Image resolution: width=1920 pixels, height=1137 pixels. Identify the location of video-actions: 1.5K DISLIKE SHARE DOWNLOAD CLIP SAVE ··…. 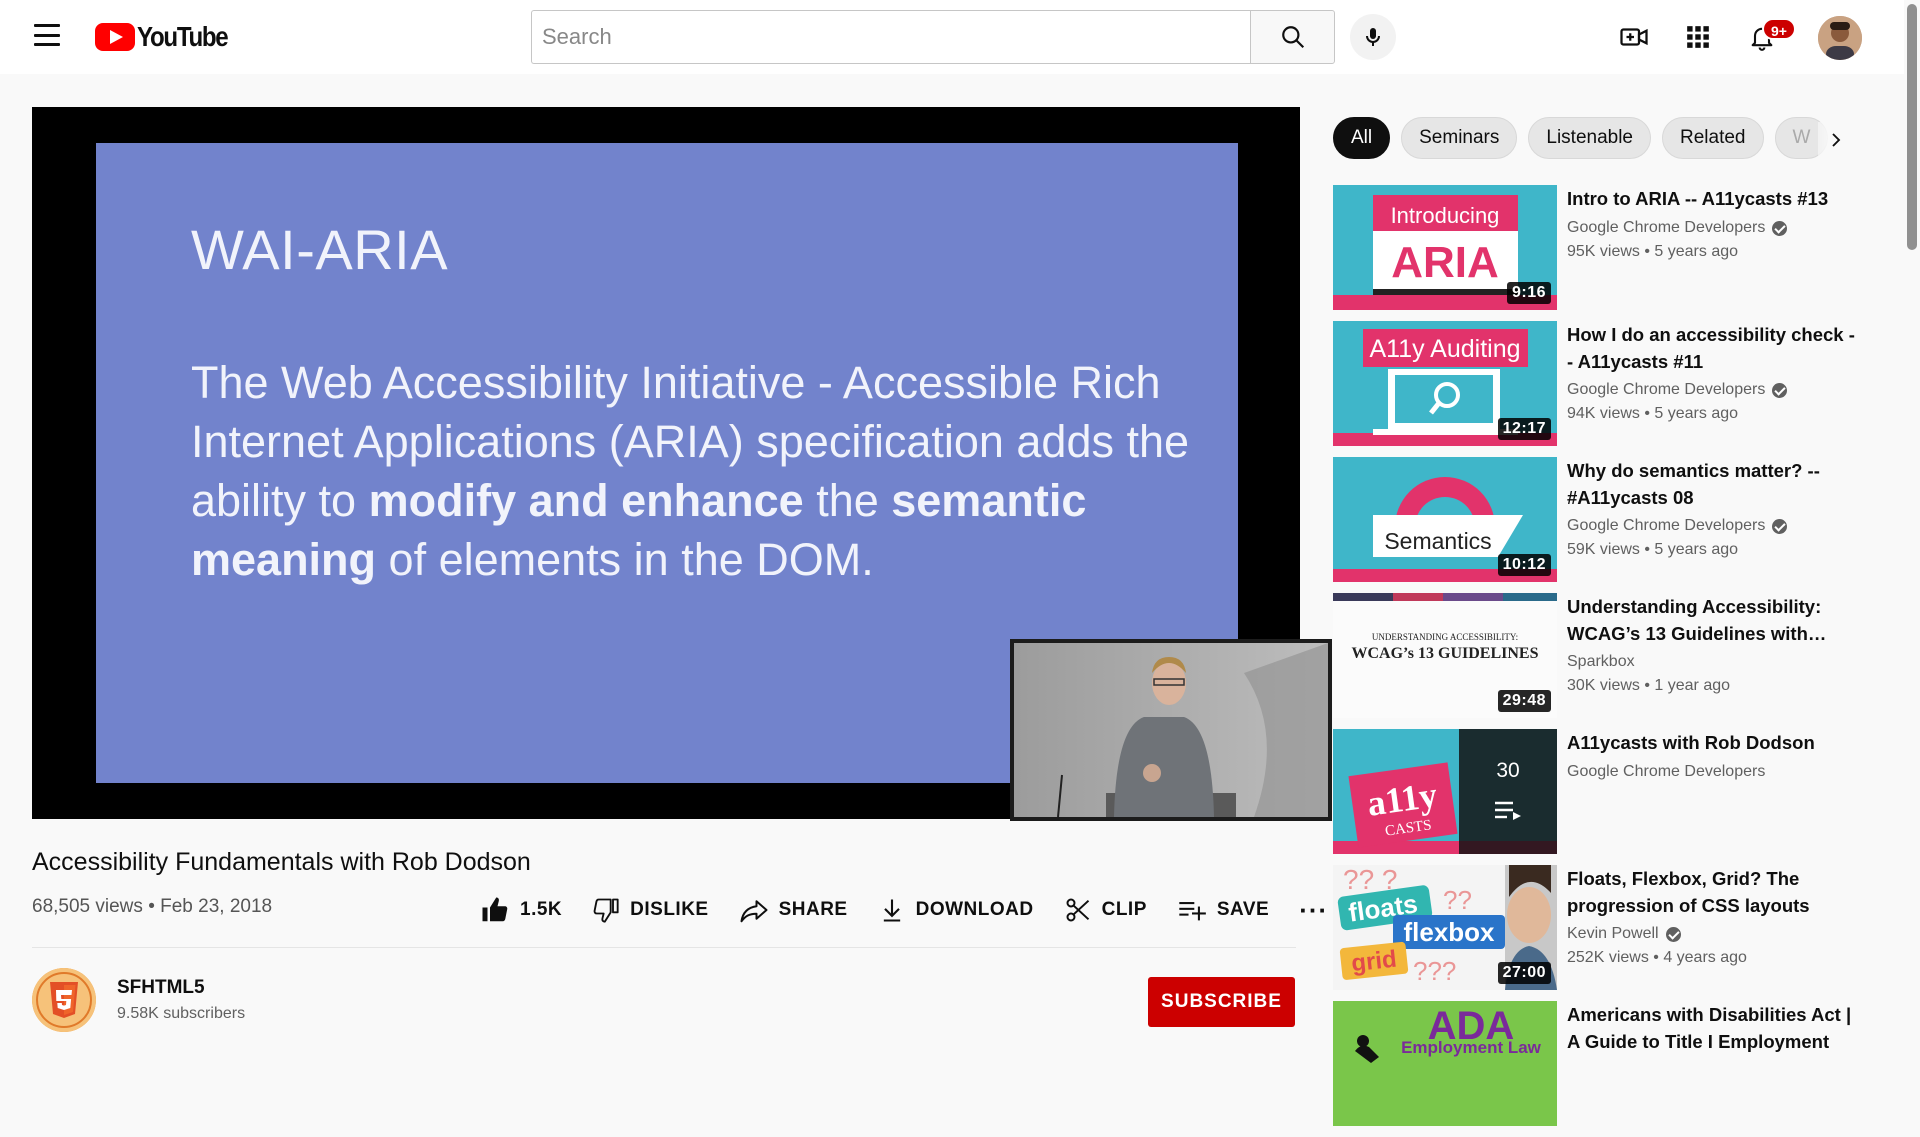
(904, 910).